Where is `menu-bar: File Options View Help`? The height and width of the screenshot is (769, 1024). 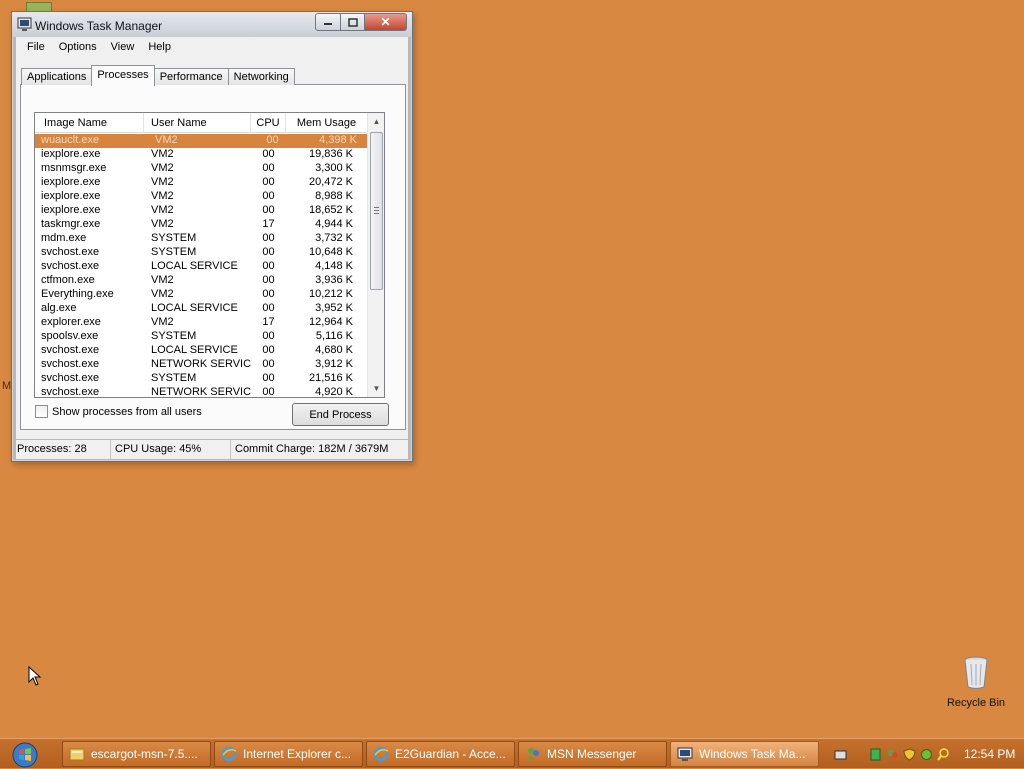 menu-bar: File Options View Help is located at coordinates (212, 47).